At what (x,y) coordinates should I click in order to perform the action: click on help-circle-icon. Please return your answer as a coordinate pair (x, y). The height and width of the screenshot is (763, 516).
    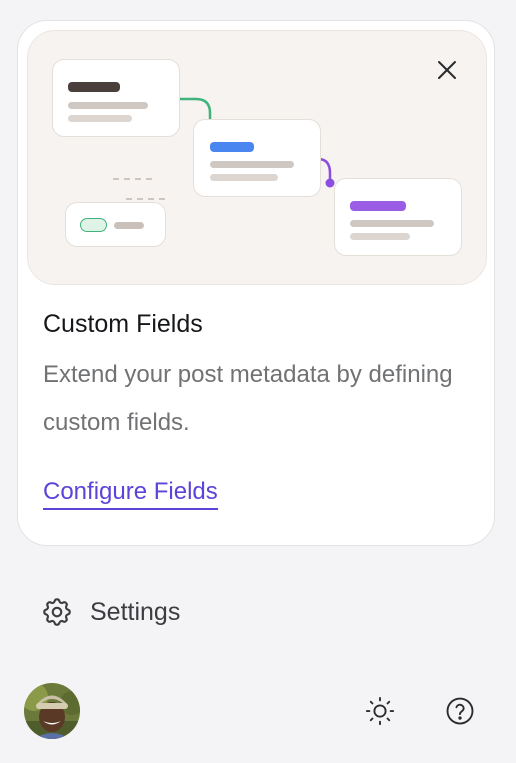
    Looking at the image, I should click on (460, 711).